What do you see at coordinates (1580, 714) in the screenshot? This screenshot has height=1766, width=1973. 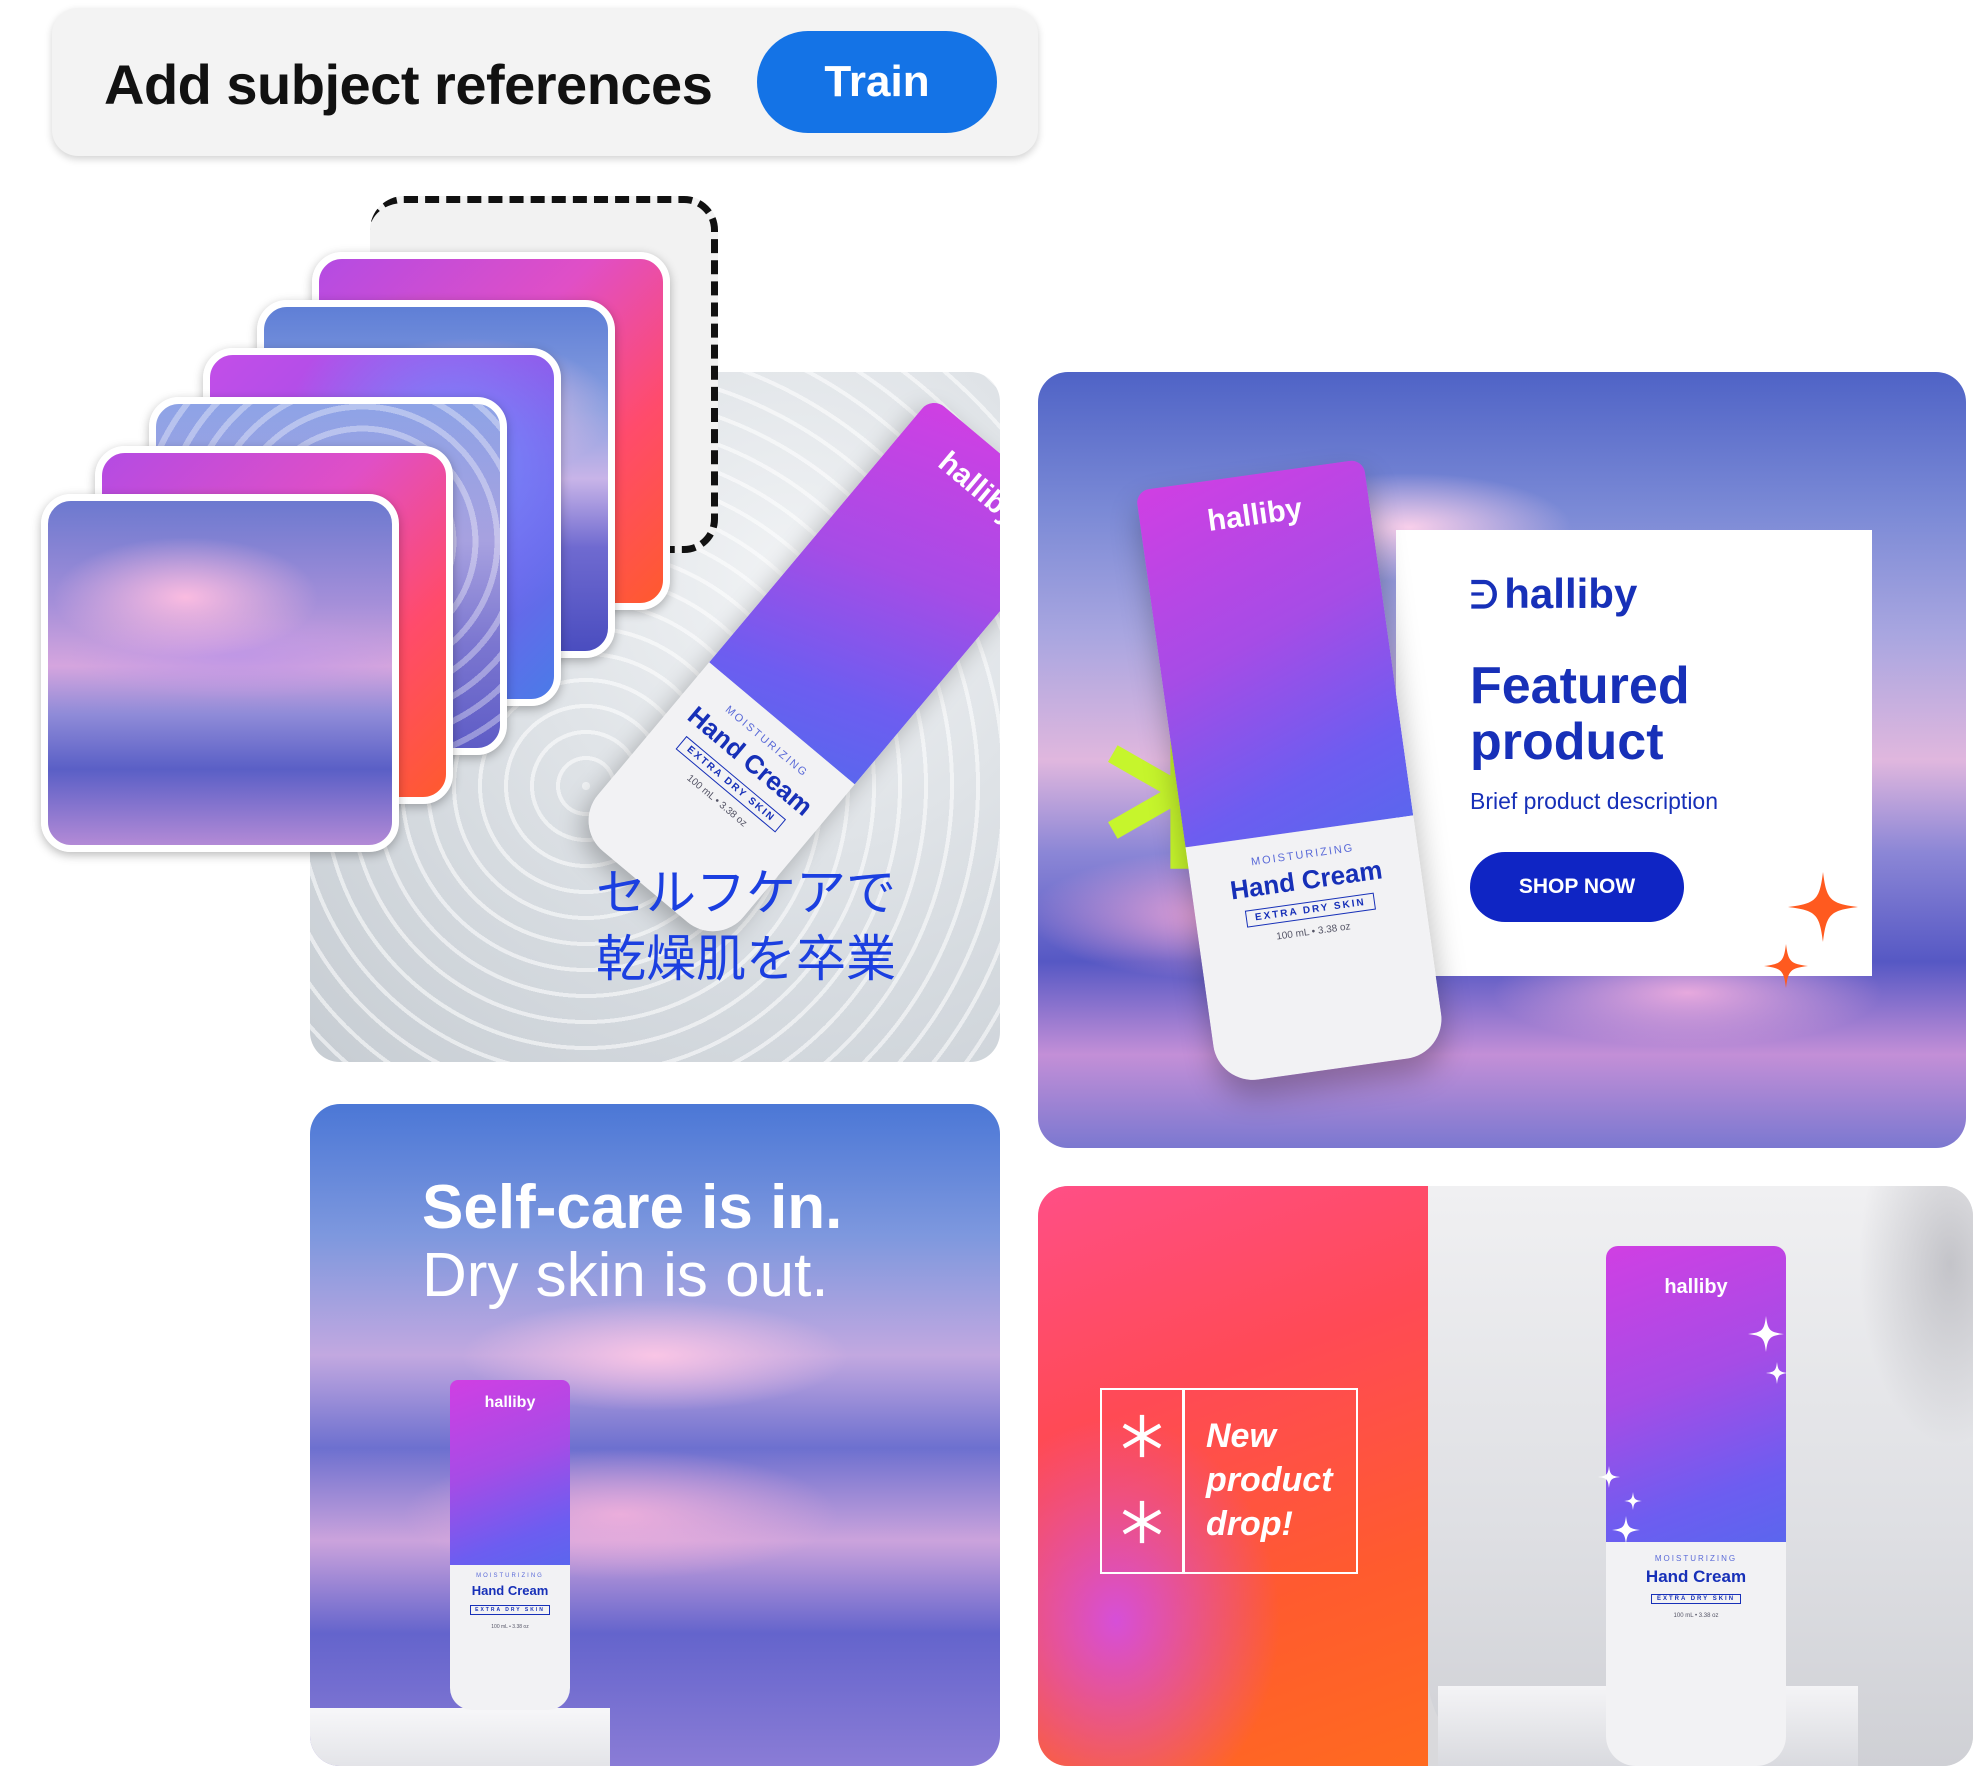 I see `featured-title: Featured product` at bounding box center [1580, 714].